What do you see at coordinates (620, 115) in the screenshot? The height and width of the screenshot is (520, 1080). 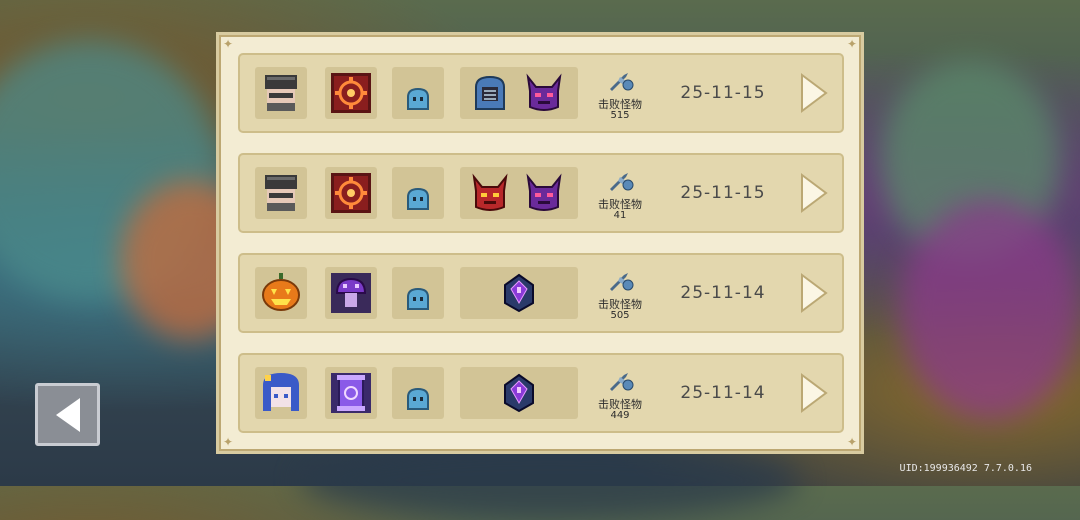 I see `kill-count: 515` at bounding box center [620, 115].